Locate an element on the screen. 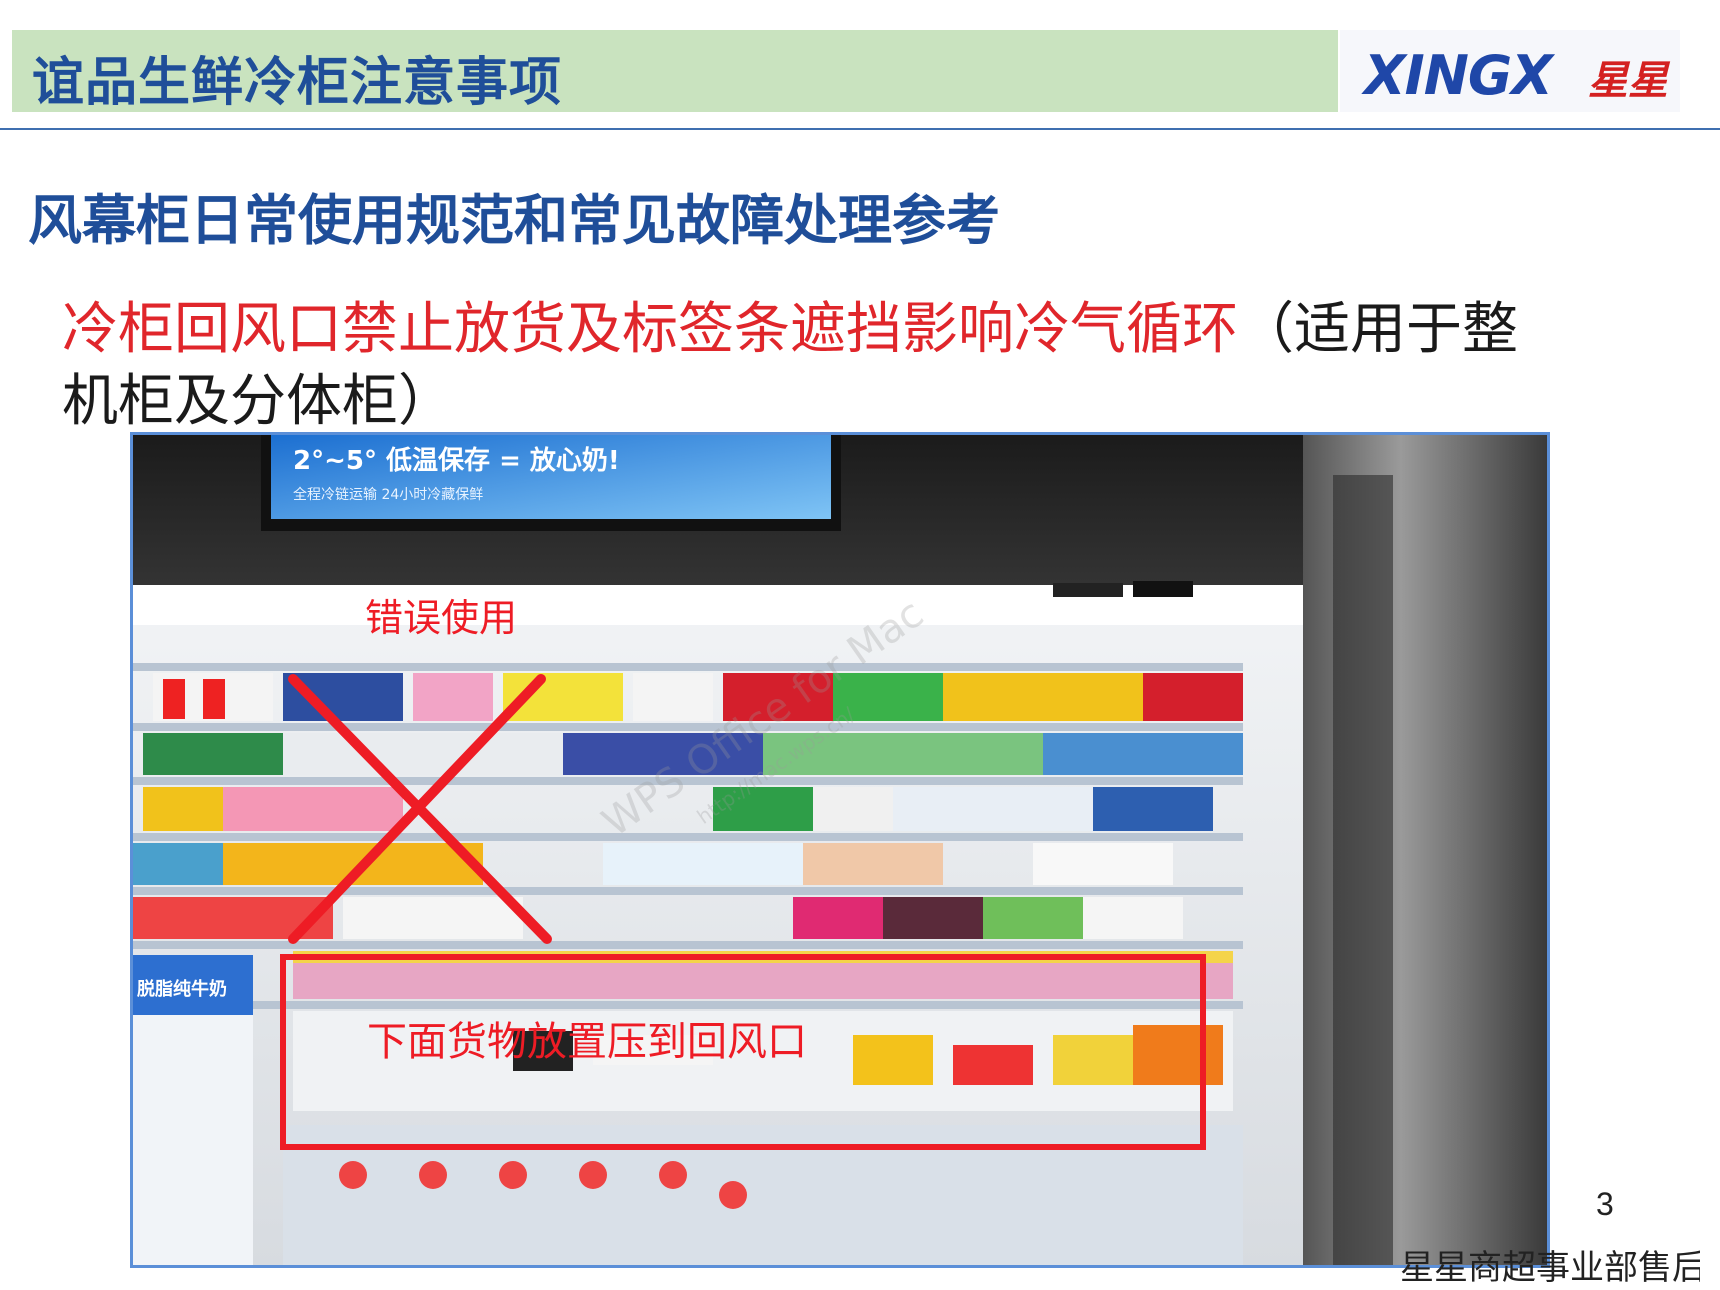 The height and width of the screenshot is (1290, 1720). control-switch is located at coordinates (1163, 589).